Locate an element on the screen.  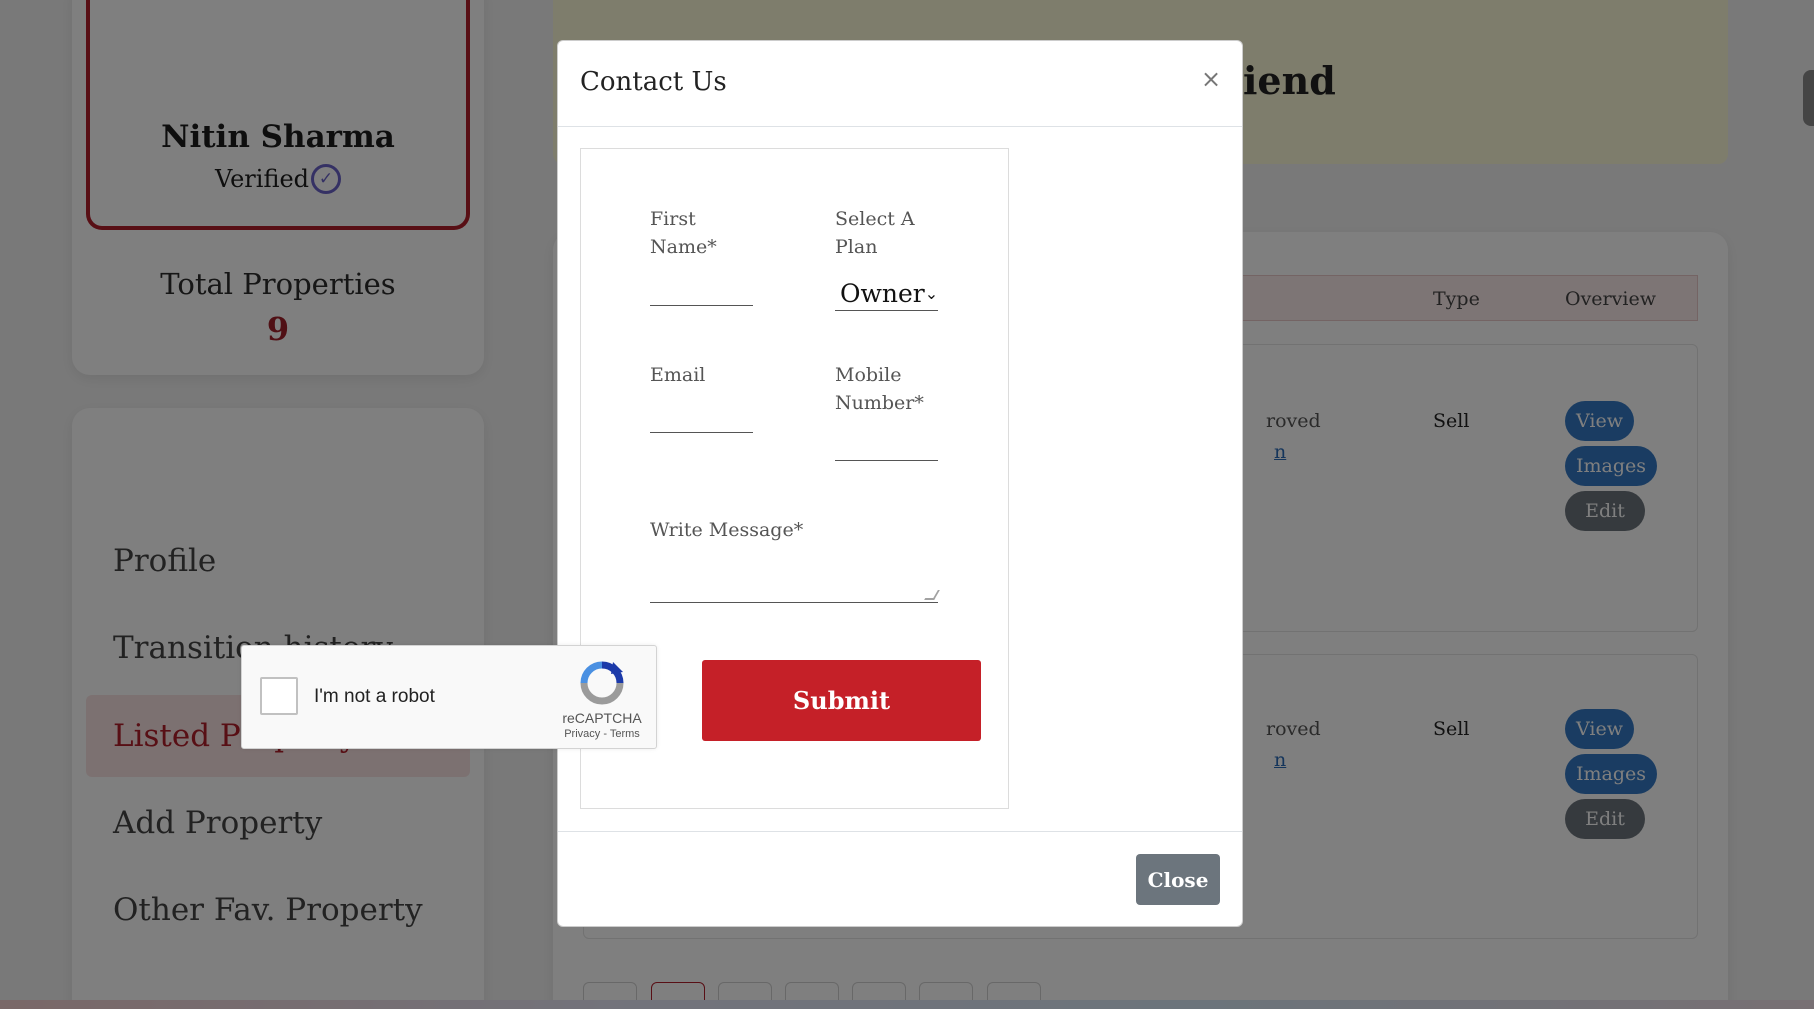
message-label: Write Message* is located at coordinates (727, 530).